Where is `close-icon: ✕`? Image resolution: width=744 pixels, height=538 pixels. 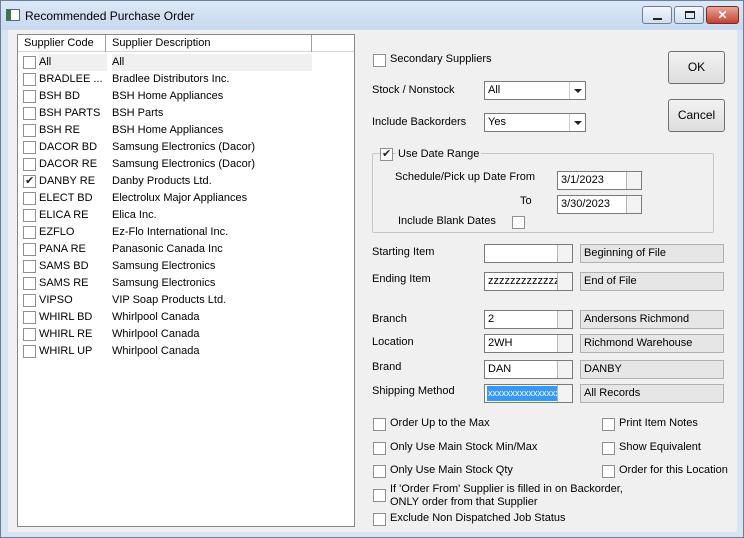 close-icon: ✕ is located at coordinates (722, 15).